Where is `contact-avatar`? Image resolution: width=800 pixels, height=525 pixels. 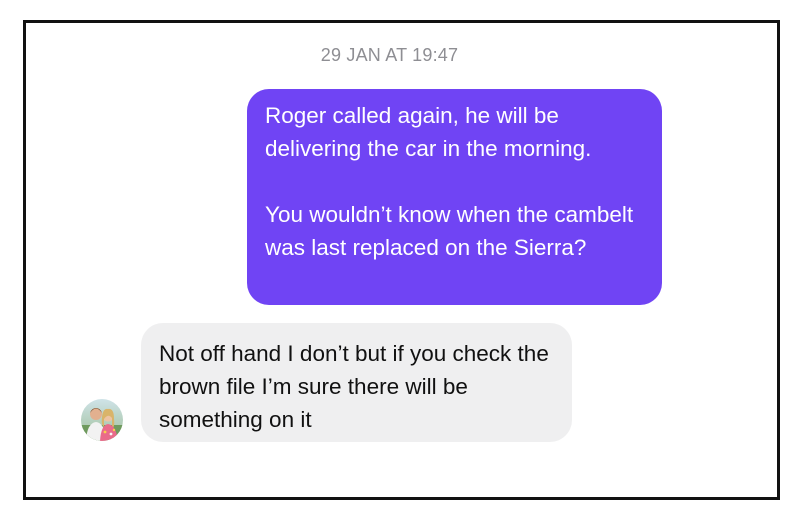
contact-avatar is located at coordinates (102, 420).